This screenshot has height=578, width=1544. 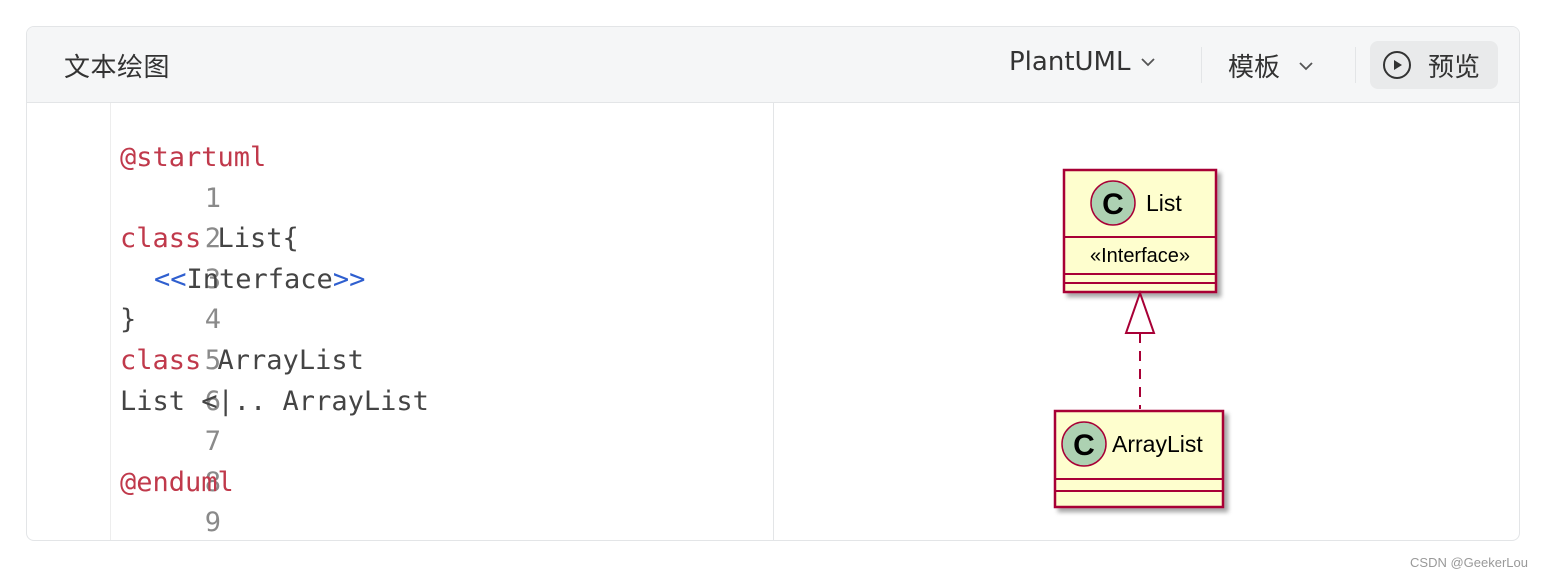 I want to click on code-text: class List{, so click(x=209, y=239).